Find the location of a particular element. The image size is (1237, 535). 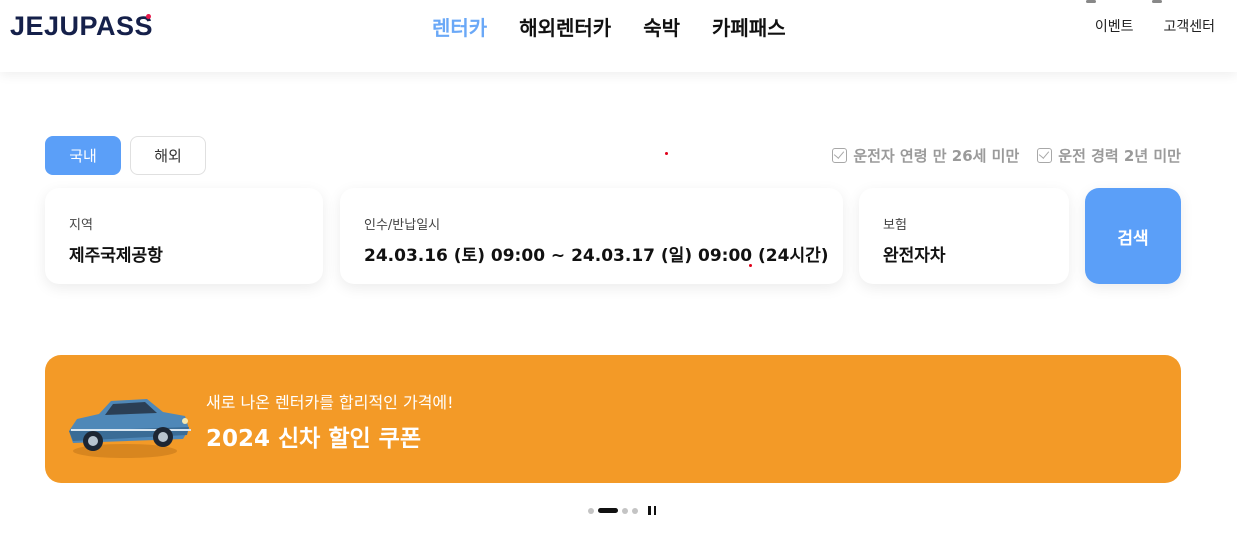

search-button: 검색 is located at coordinates (1133, 236).